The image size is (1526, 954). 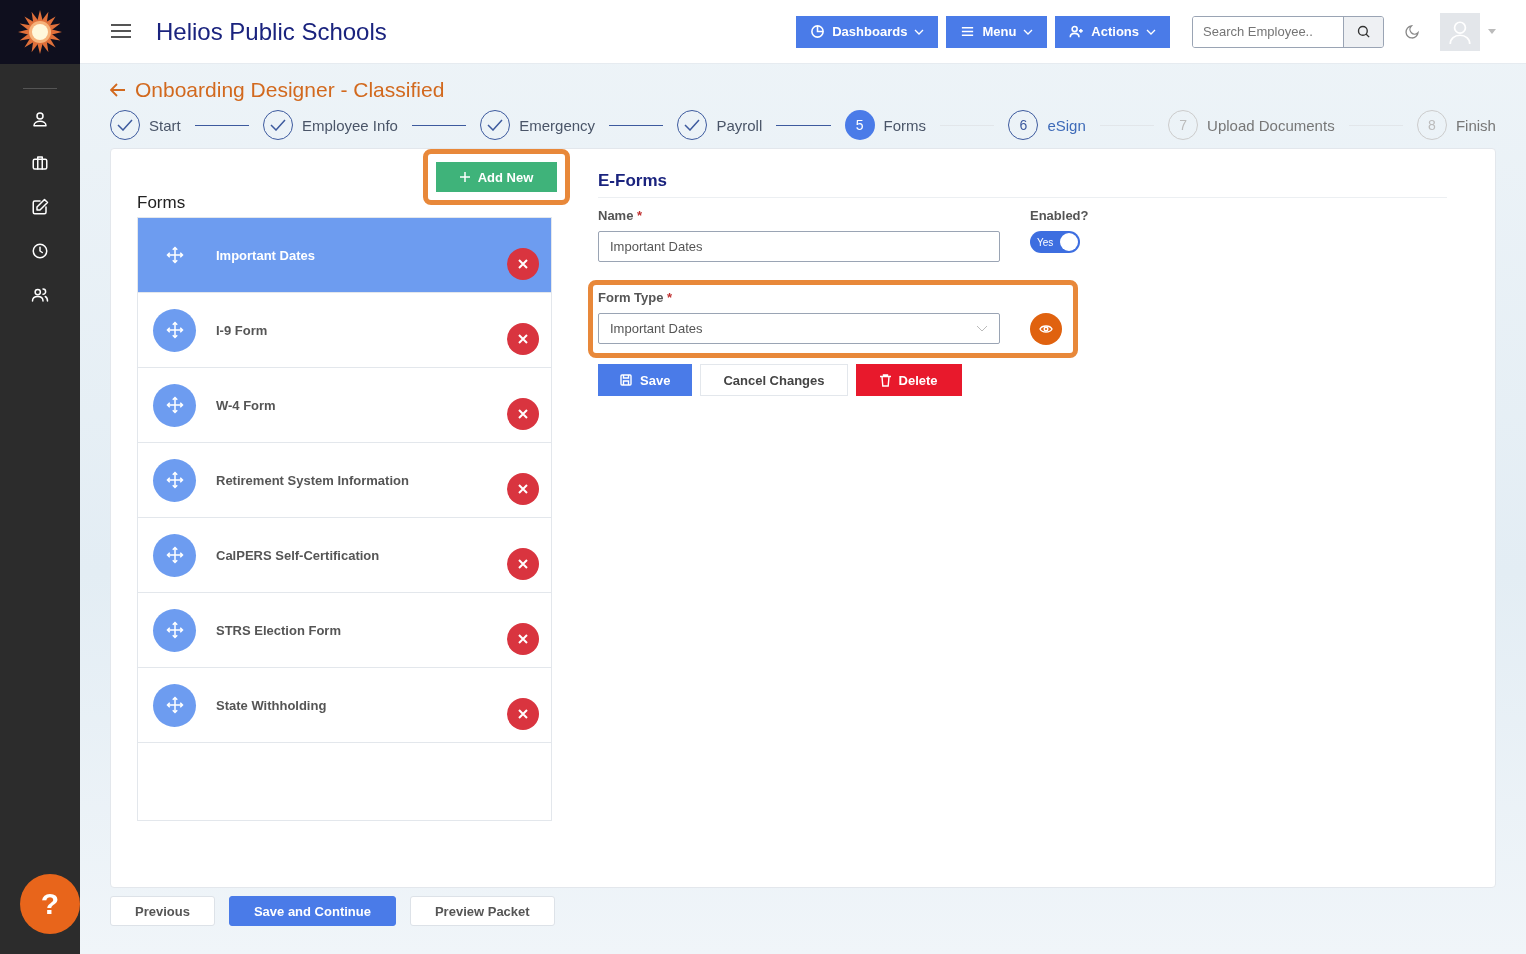 I want to click on field-label: Enabled?, so click(x=1059, y=215).